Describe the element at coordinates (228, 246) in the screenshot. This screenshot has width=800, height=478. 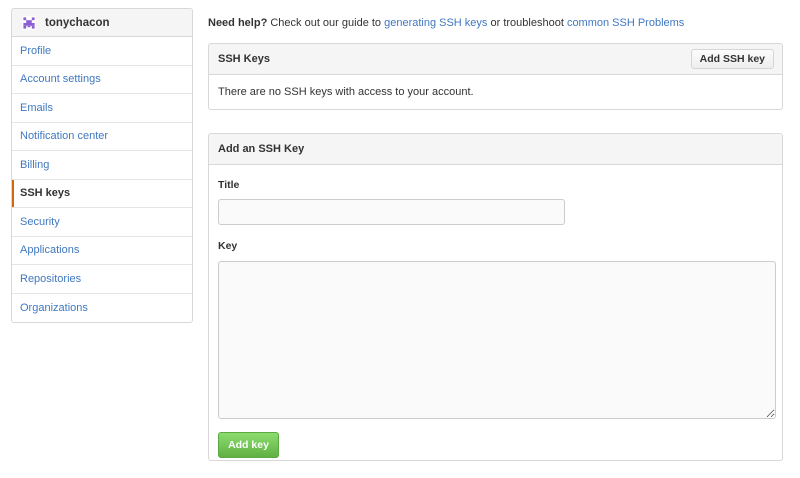
I see `key-label: Key` at that location.